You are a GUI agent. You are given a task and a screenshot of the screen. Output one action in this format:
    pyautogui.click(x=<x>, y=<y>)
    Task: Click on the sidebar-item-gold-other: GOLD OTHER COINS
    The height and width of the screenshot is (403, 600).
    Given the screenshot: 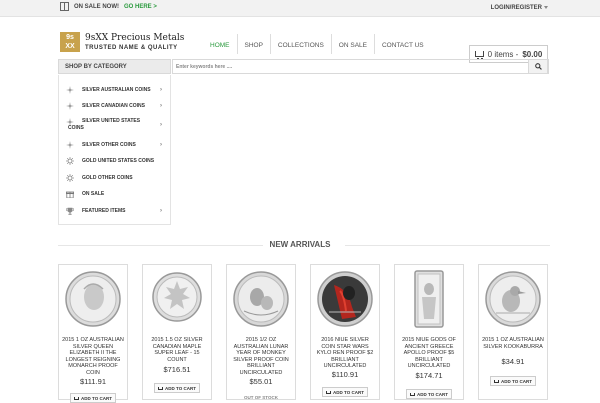 What is the action you would take?
    pyautogui.click(x=114, y=178)
    